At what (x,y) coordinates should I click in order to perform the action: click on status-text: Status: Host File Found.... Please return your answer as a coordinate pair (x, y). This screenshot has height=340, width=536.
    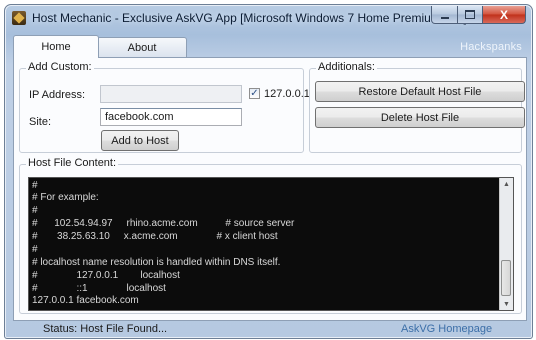
    Looking at the image, I should click on (105, 329).